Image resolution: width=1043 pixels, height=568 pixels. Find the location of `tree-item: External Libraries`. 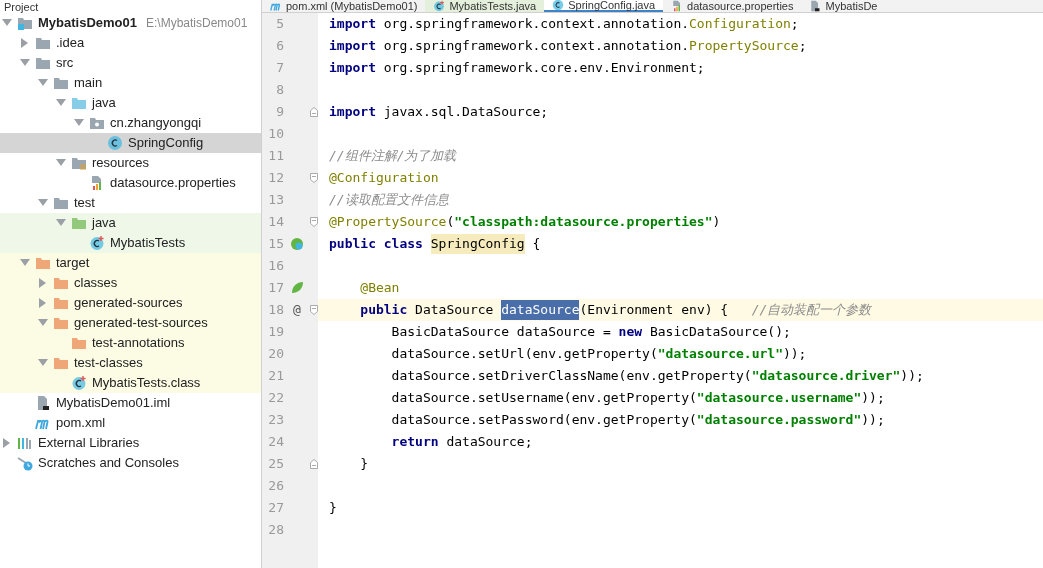

tree-item: External Libraries is located at coordinates (130, 443).